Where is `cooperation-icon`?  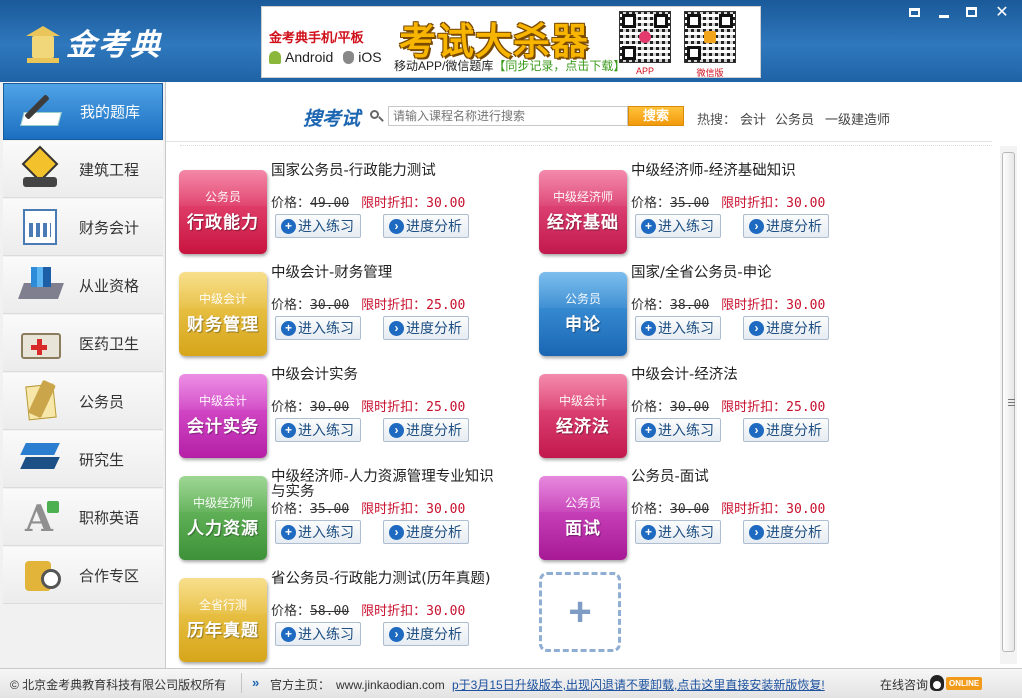 cooperation-icon is located at coordinates (41, 575).